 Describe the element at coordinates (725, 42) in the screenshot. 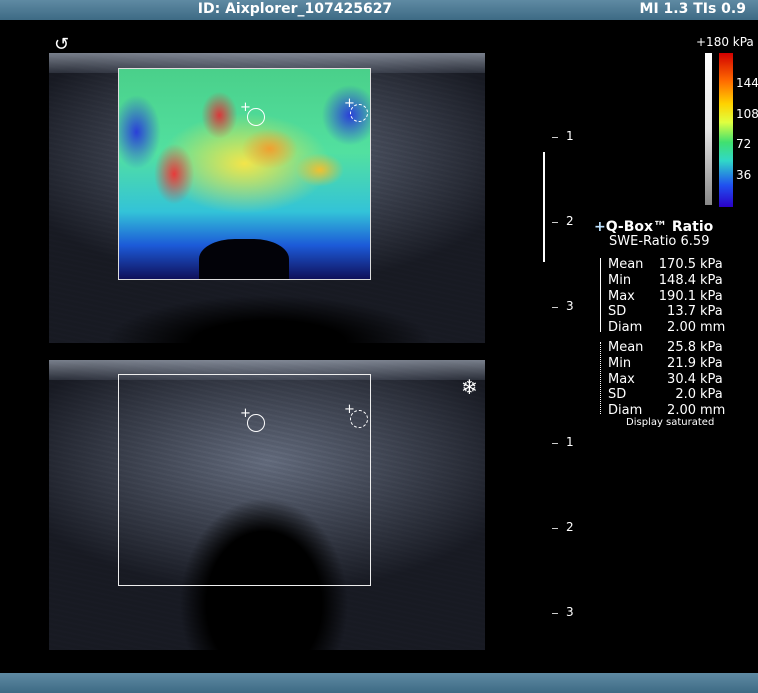

I see `colorbar-max-label: +180 kPa` at that location.